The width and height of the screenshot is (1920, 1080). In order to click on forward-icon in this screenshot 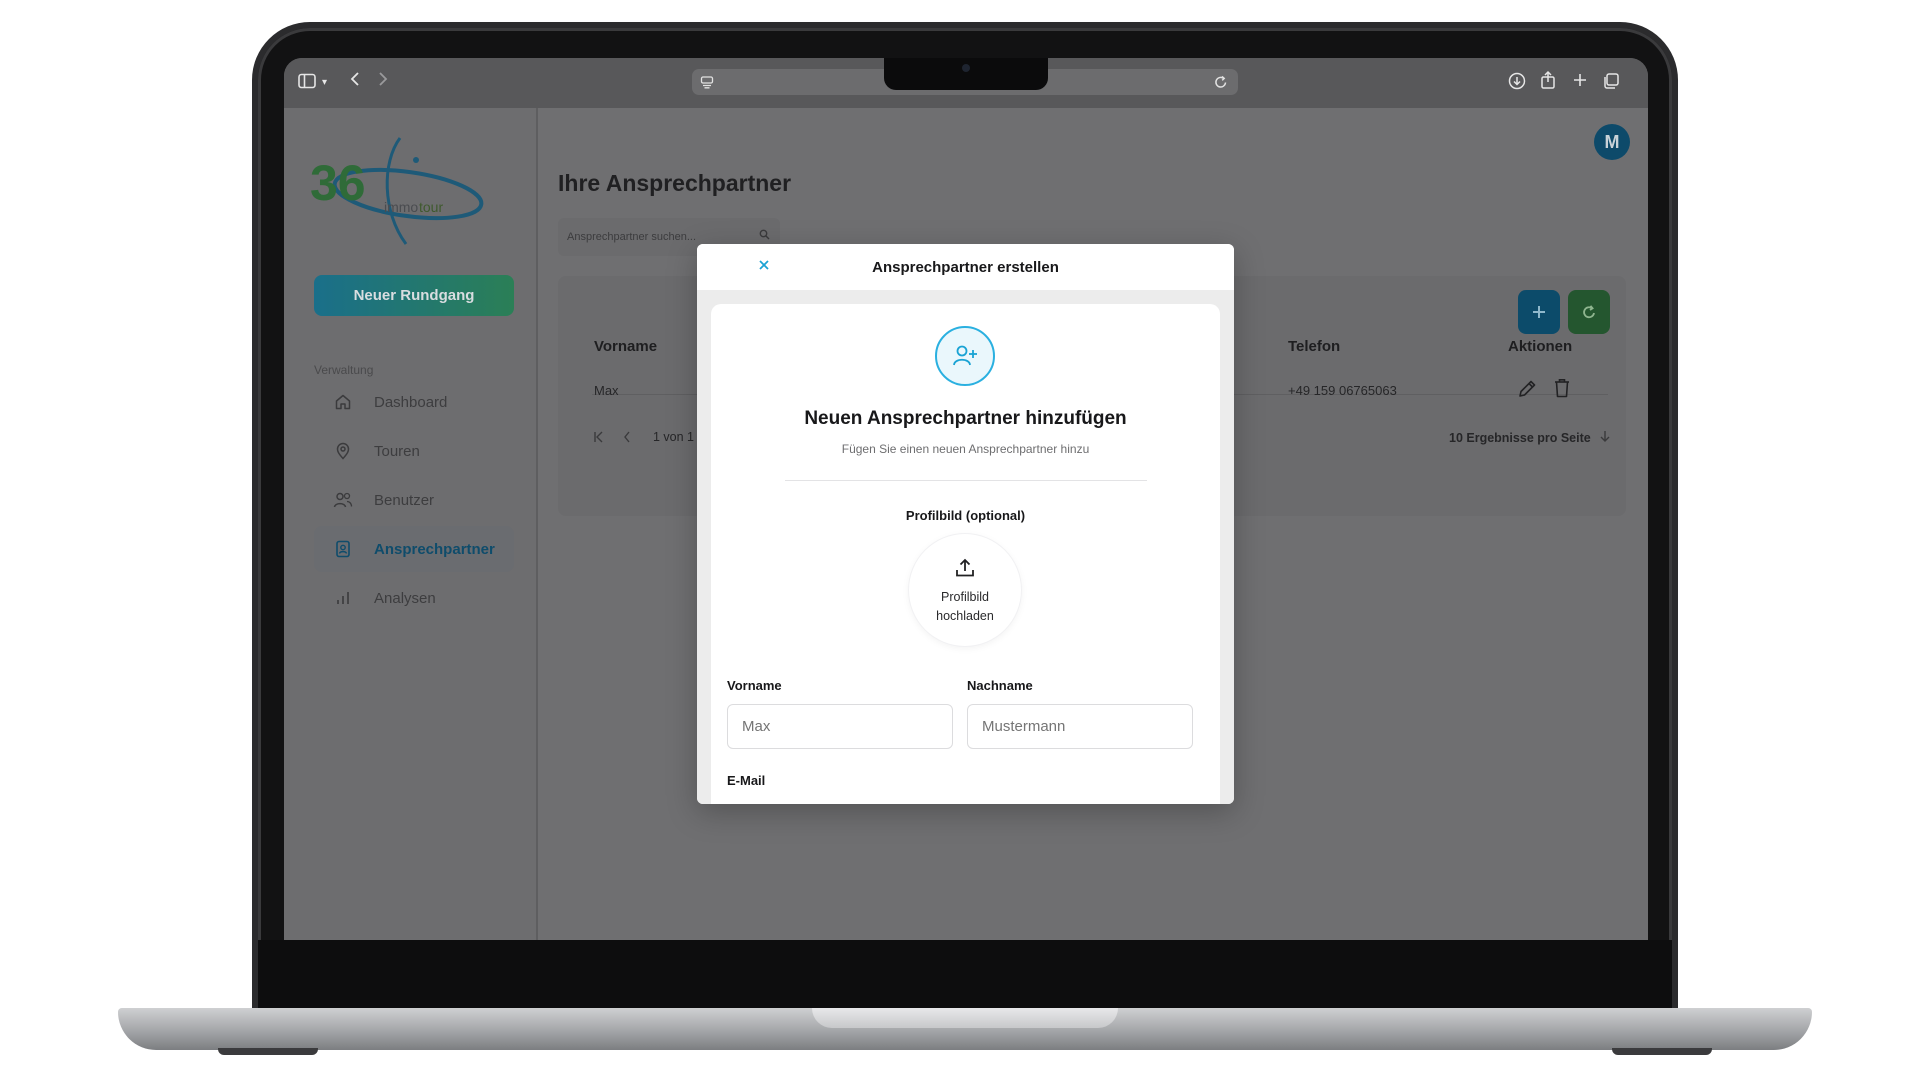, I will do `click(383, 82)`.